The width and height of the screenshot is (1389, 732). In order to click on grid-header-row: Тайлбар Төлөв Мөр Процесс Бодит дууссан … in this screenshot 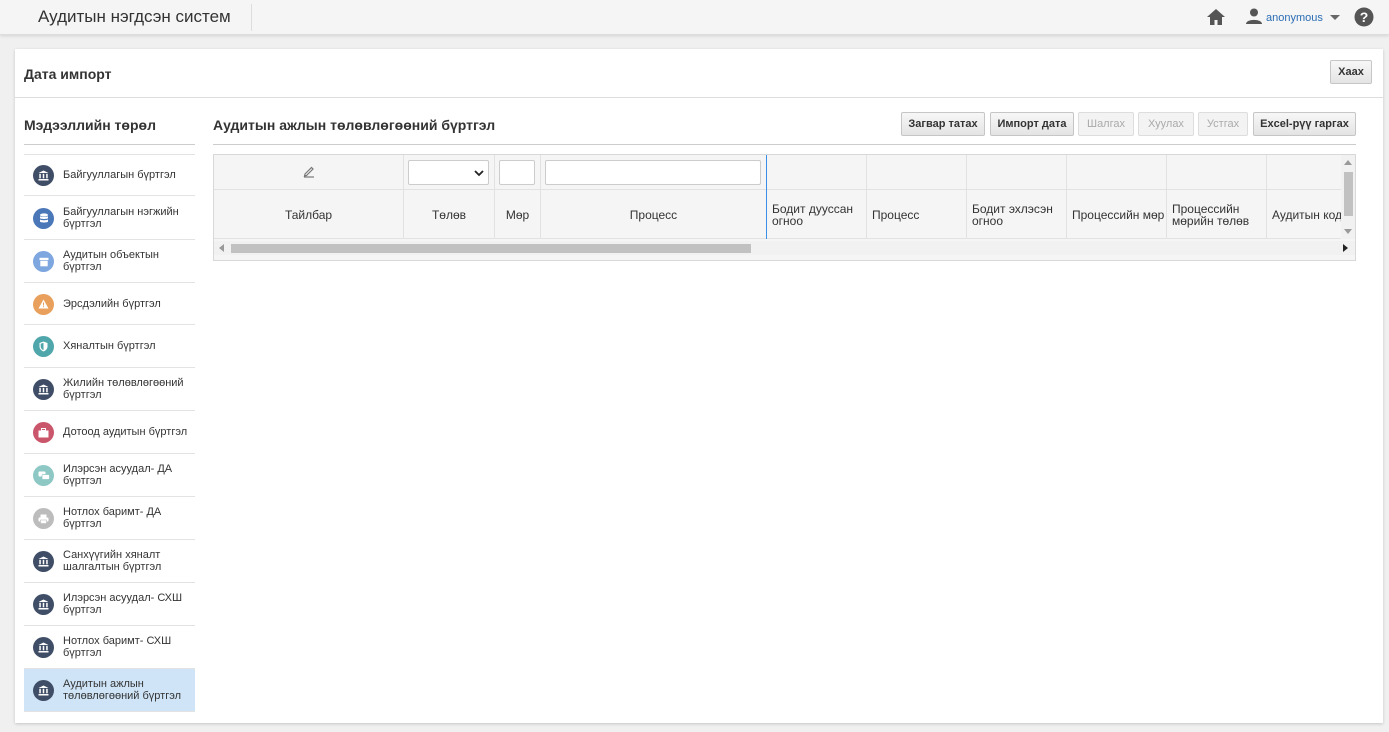, I will do `click(777, 214)`.